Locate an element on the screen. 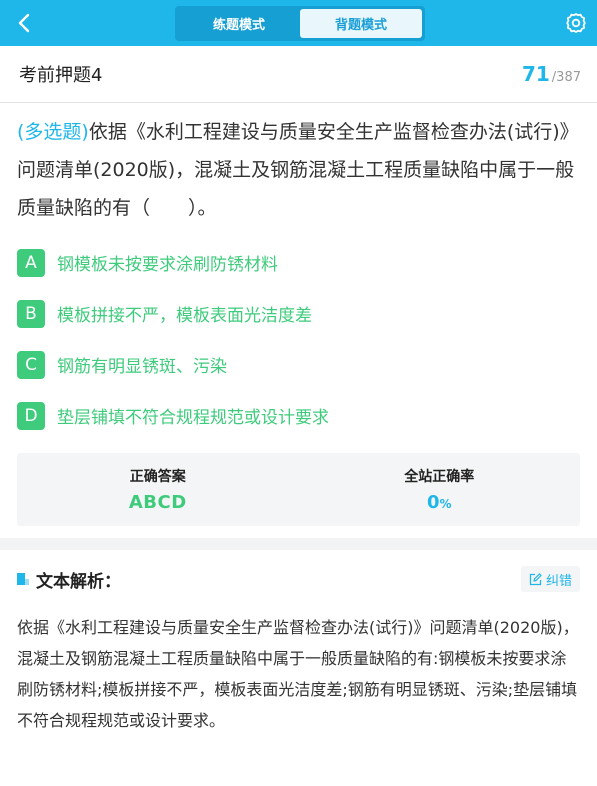  answer-summary: 正确答案 ABCD 全站正确率 0% is located at coordinates (298, 489).